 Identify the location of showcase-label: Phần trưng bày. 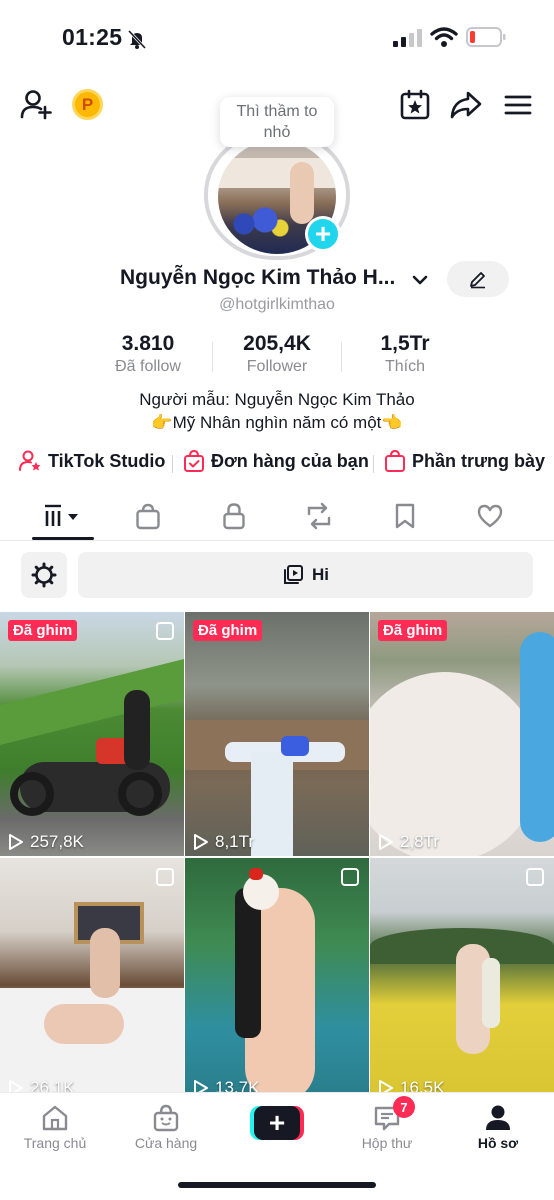
(479, 460).